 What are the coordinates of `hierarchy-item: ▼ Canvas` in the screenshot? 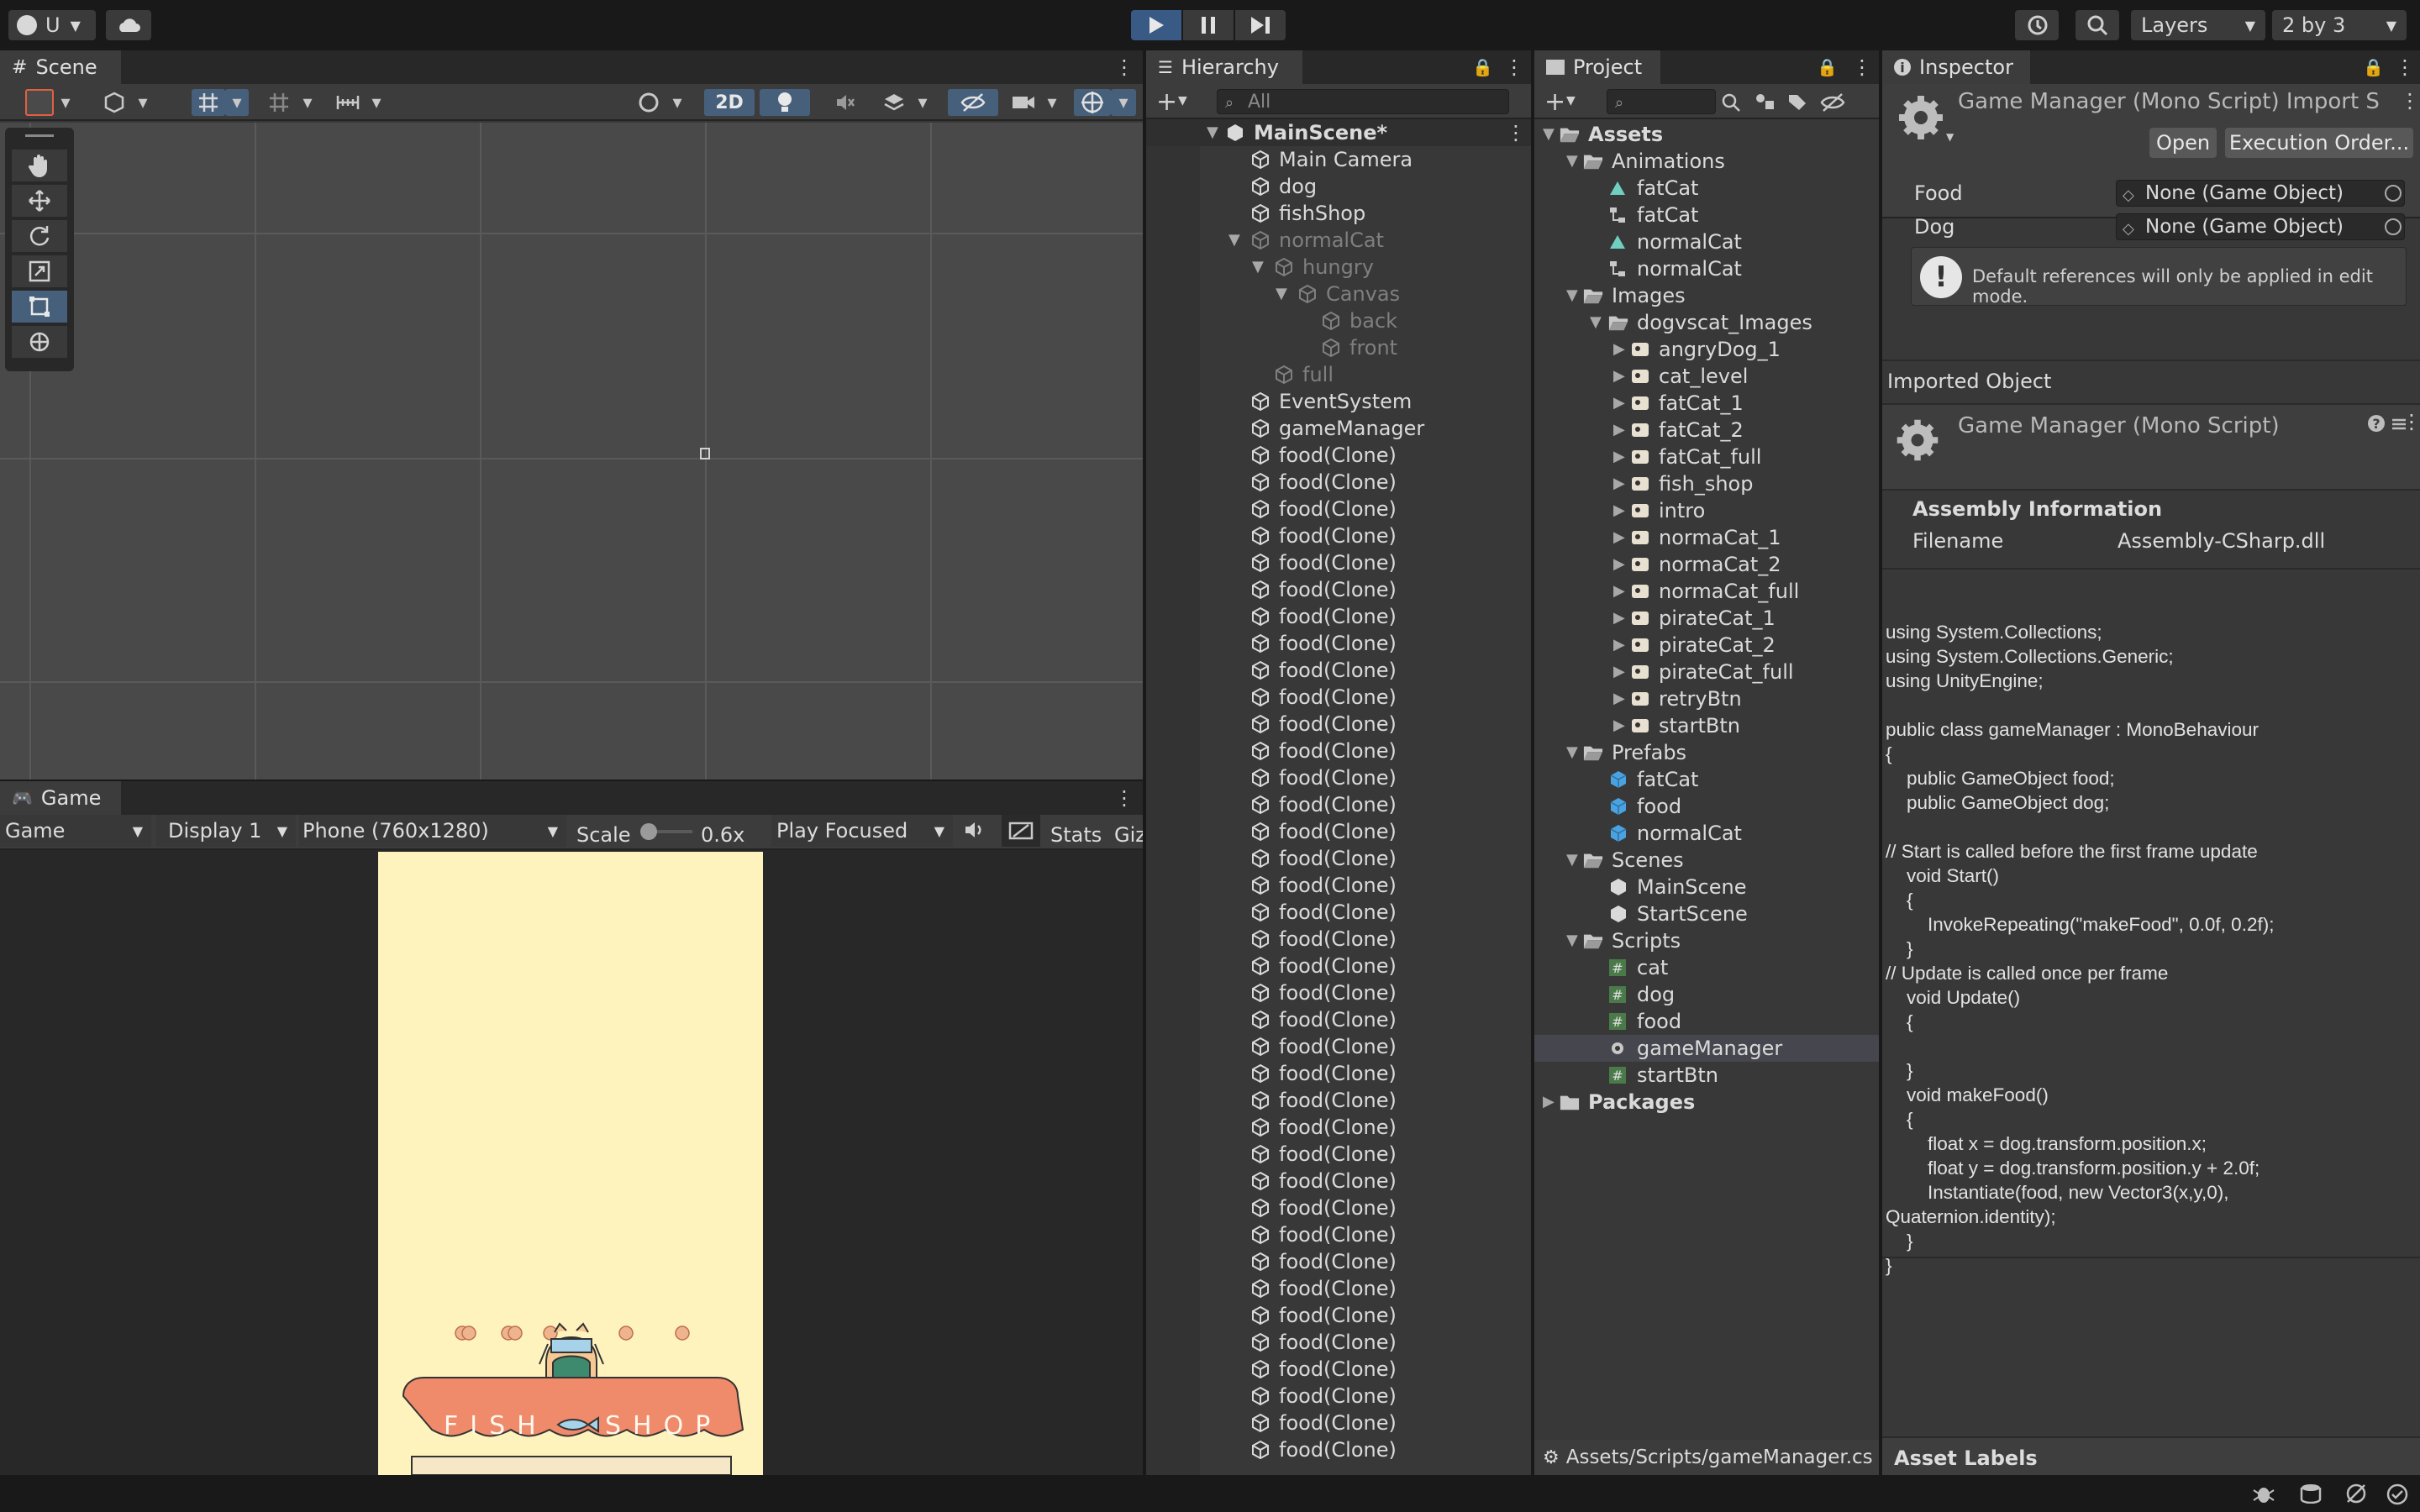 It's located at (1338, 294).